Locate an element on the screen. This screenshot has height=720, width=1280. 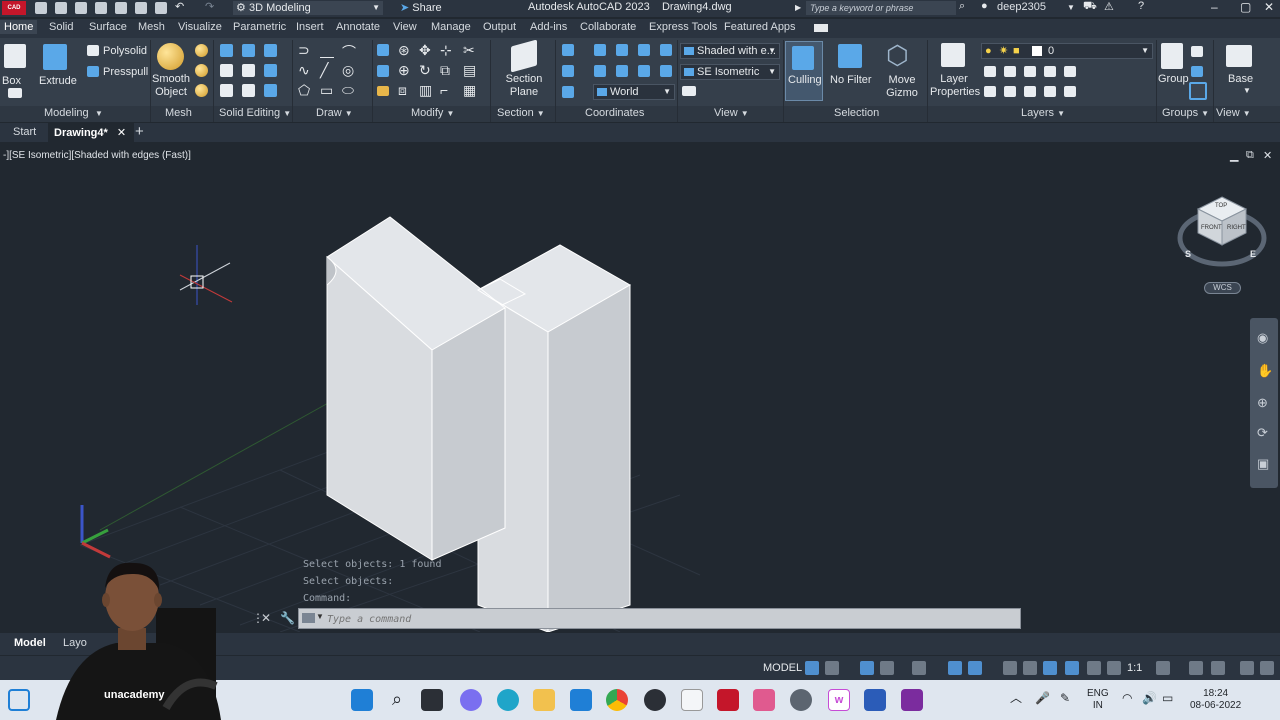
construction-line-icon: ╱ is located at coordinates (324, 70).